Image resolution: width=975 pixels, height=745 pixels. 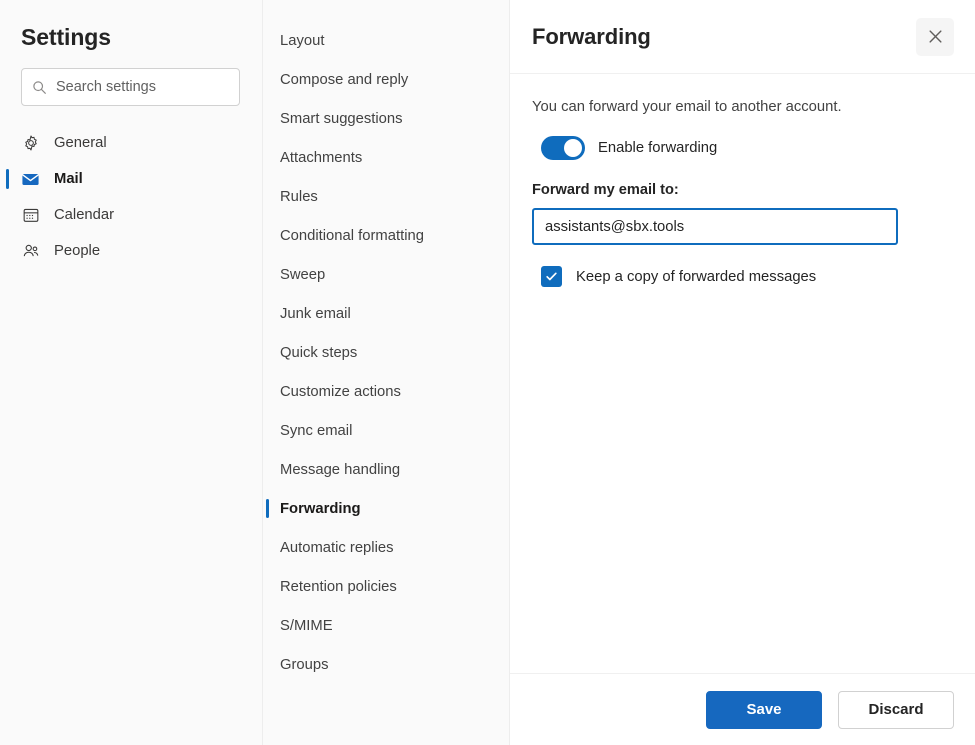 I want to click on enable-forwarding-label: Enable forwarding, so click(x=658, y=148).